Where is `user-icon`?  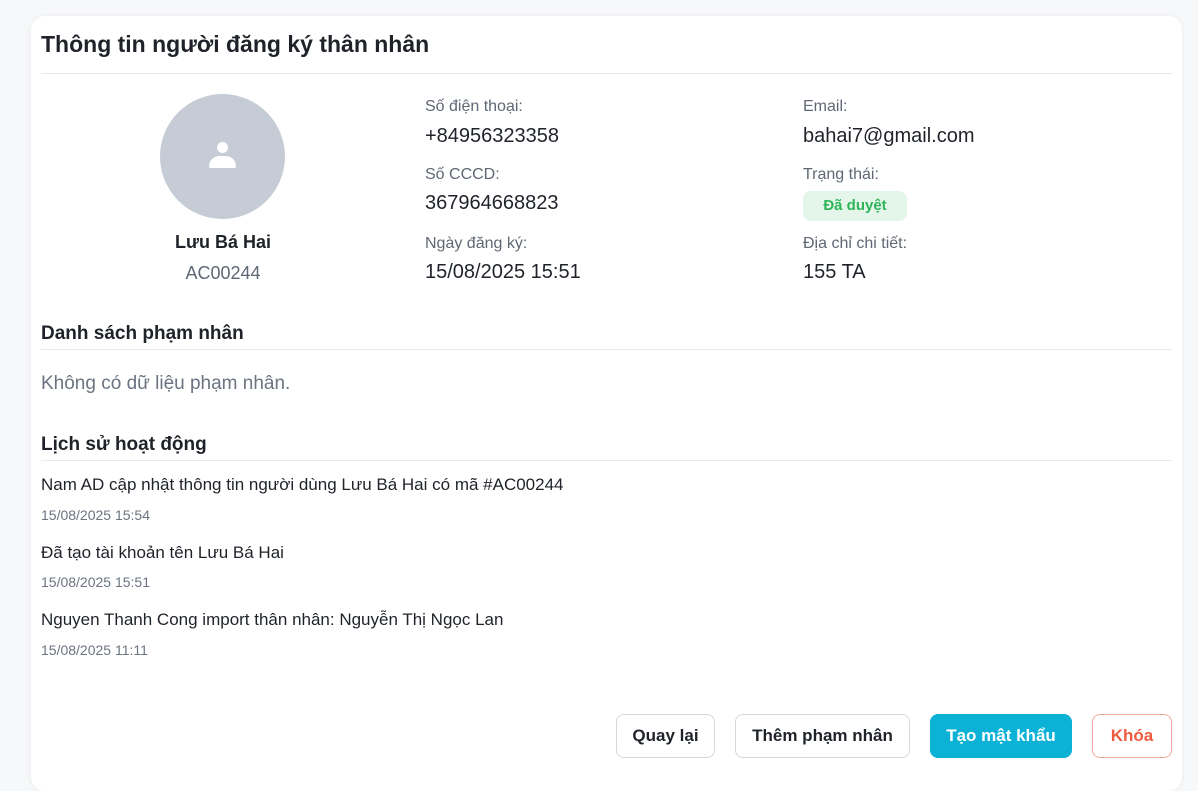
user-icon is located at coordinates (222, 156).